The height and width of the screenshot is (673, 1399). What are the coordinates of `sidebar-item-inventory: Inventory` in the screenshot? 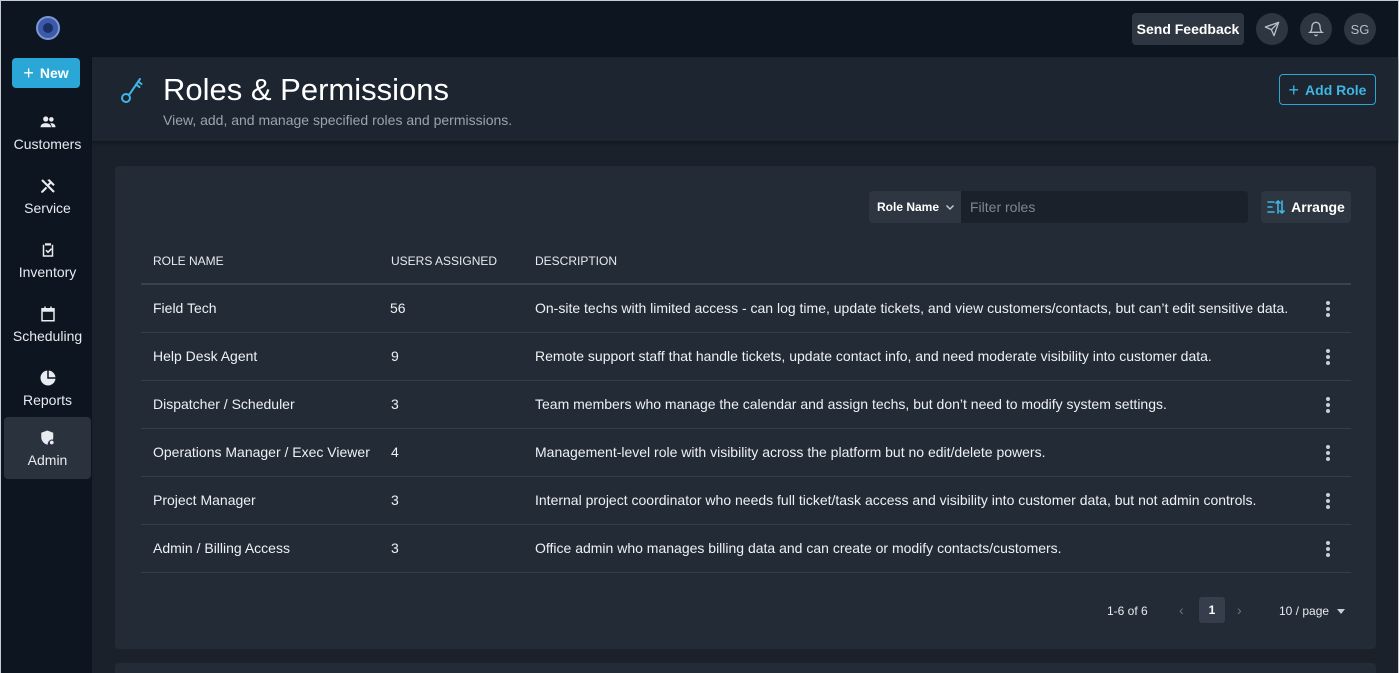 It's located at (47, 260).